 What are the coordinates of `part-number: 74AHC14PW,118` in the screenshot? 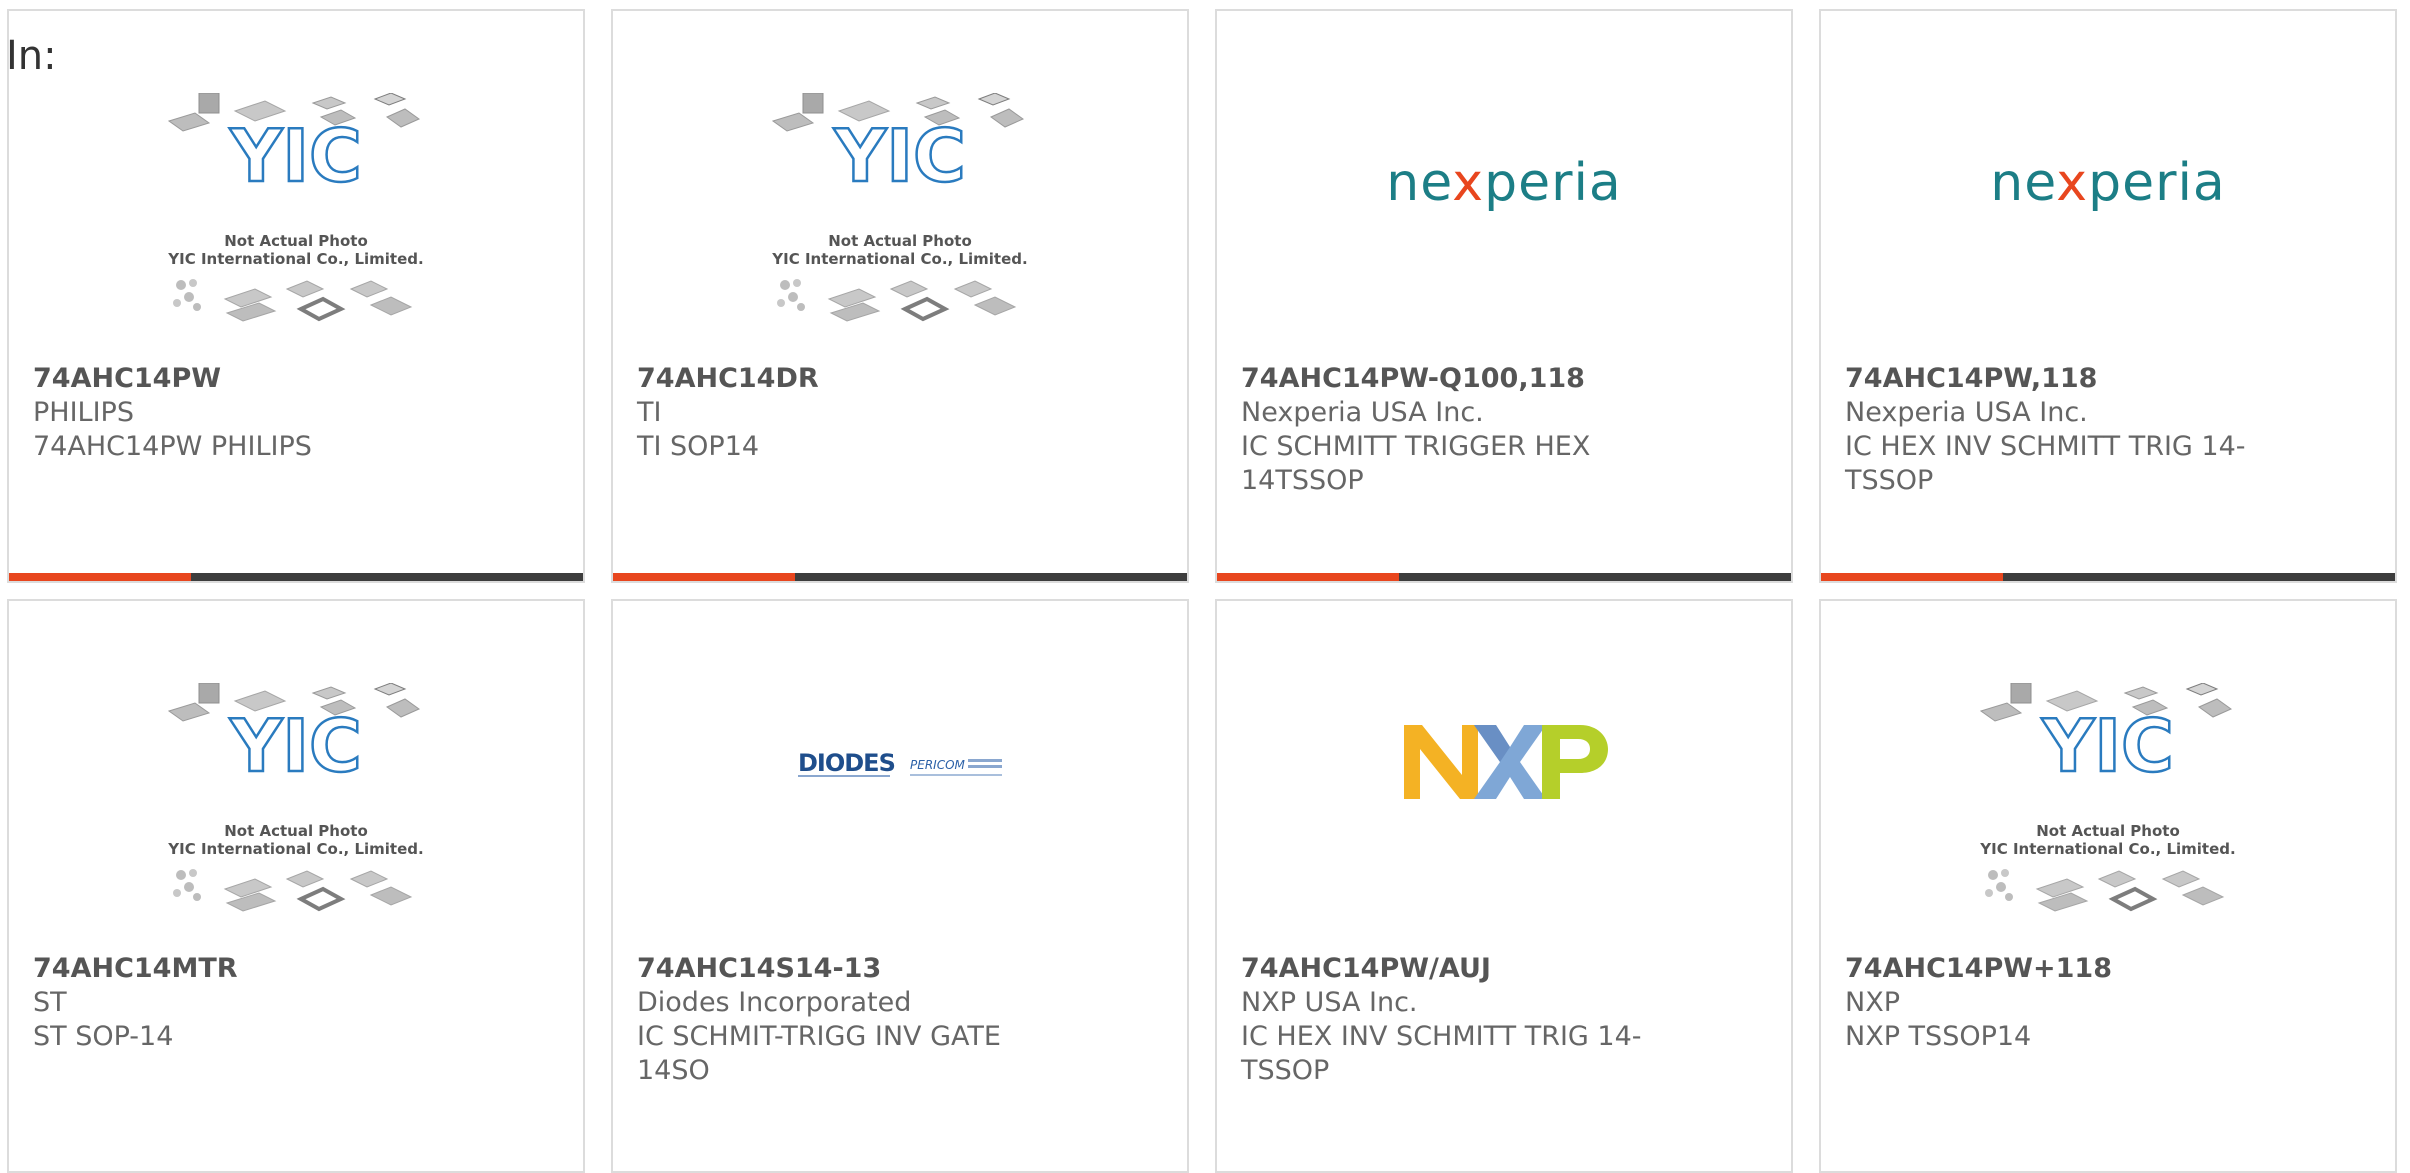 It's located at (2055, 379).